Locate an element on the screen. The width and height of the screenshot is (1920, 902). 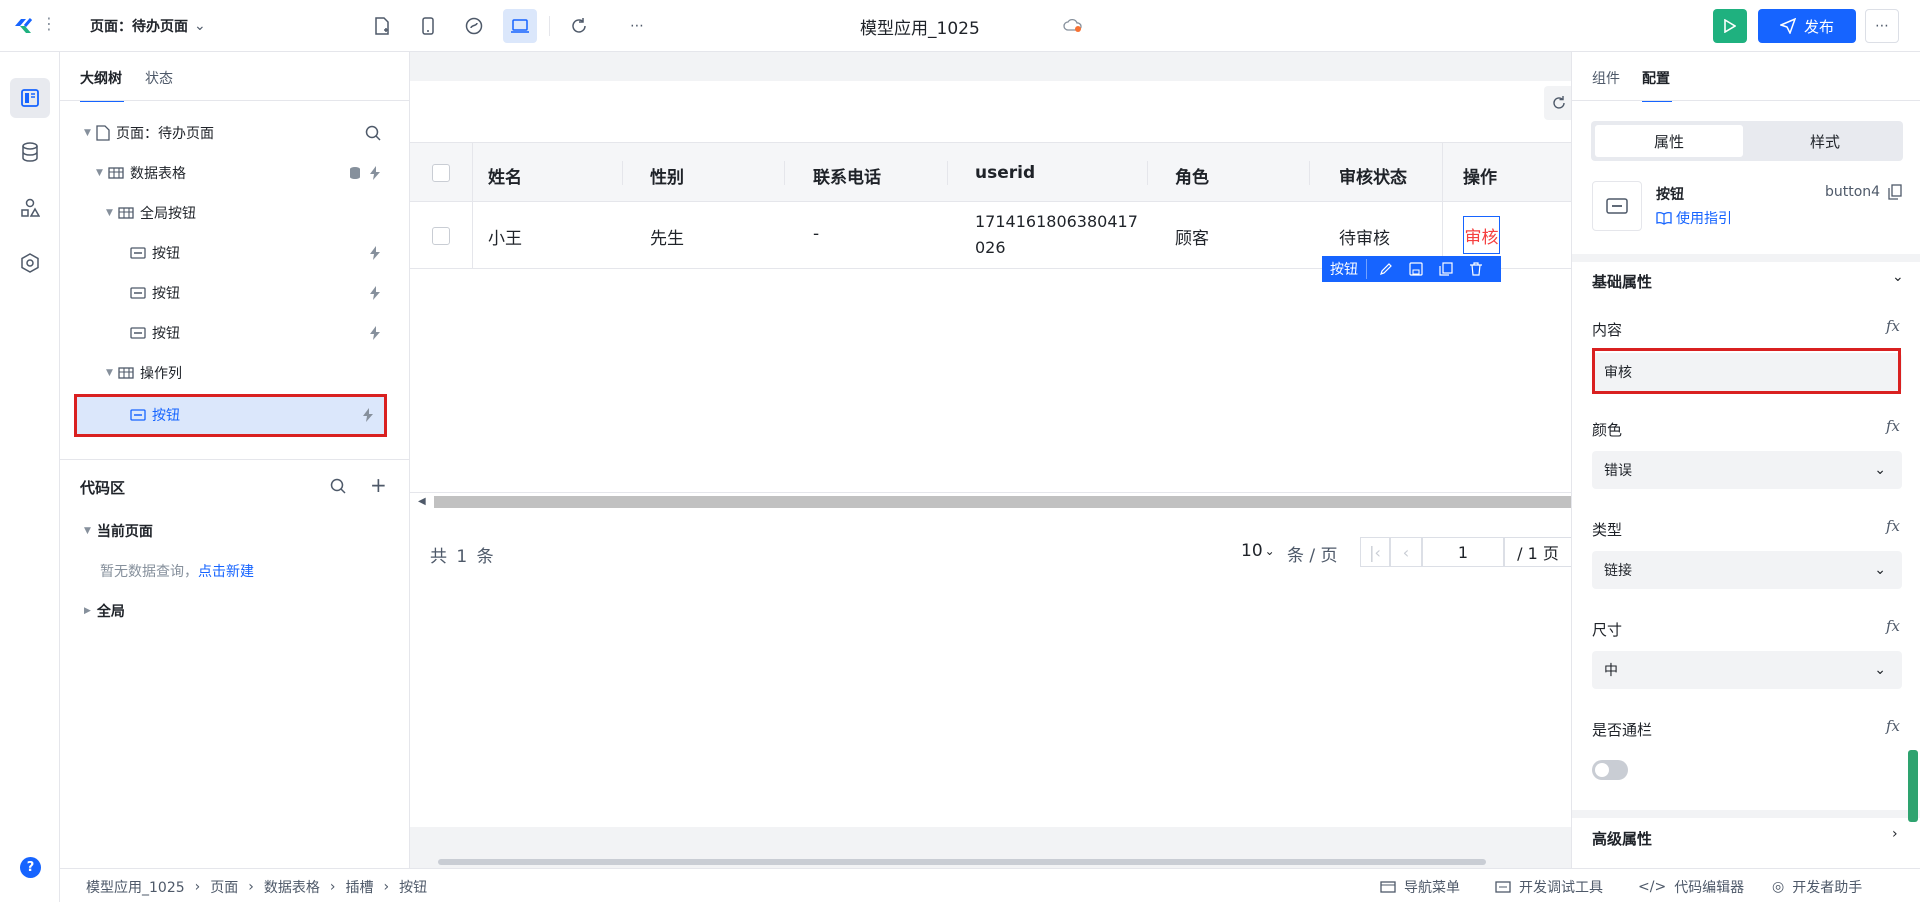
dev-assistant-tool: ◎ 开发者助手 is located at coordinates (1817, 887).